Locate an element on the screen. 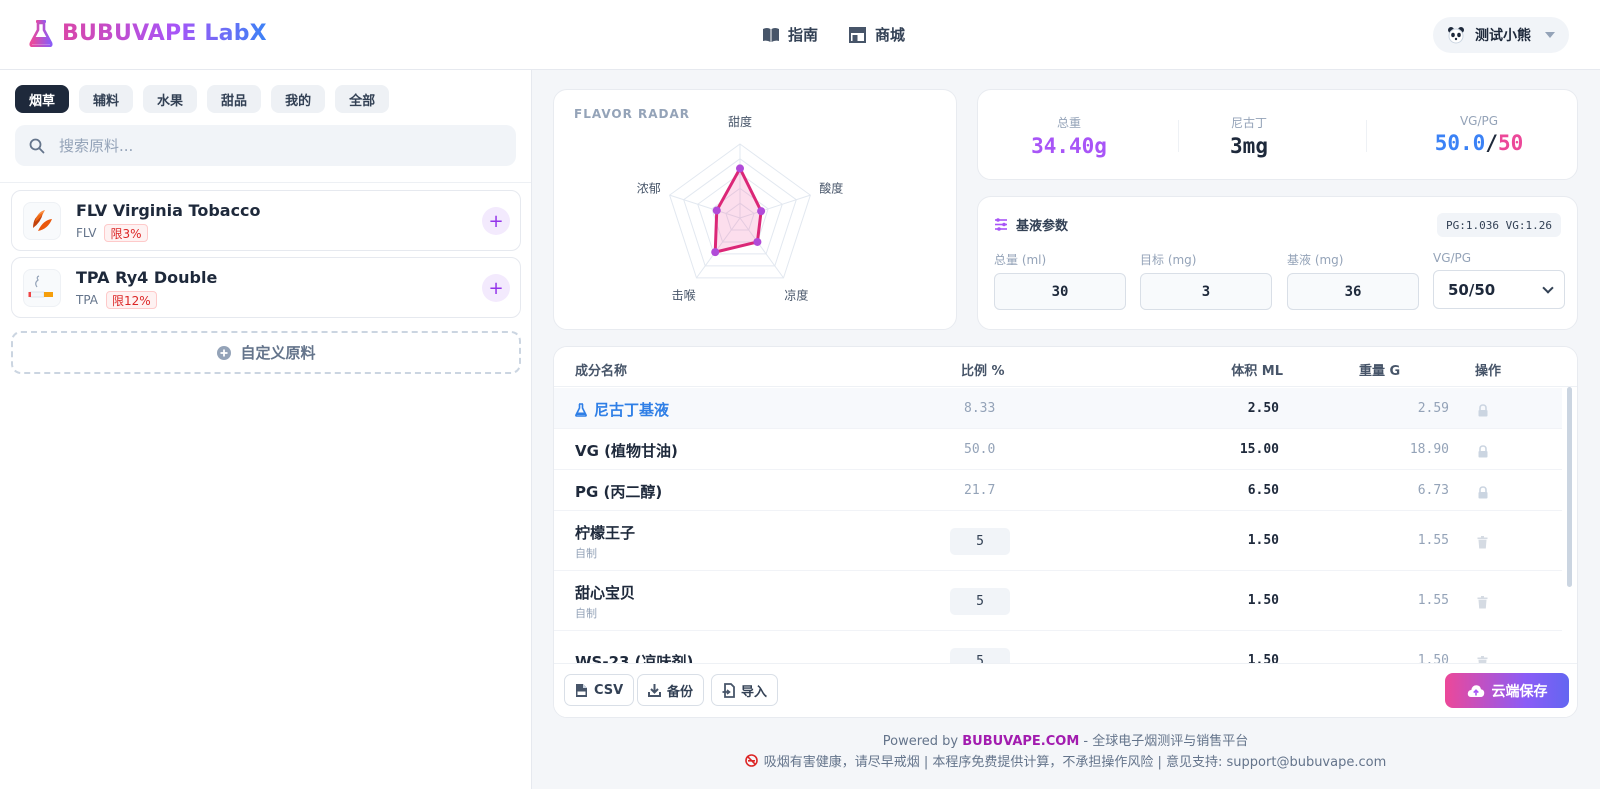 The height and width of the screenshot is (789, 1600). row-weight: 18.90 is located at coordinates (1429, 449).